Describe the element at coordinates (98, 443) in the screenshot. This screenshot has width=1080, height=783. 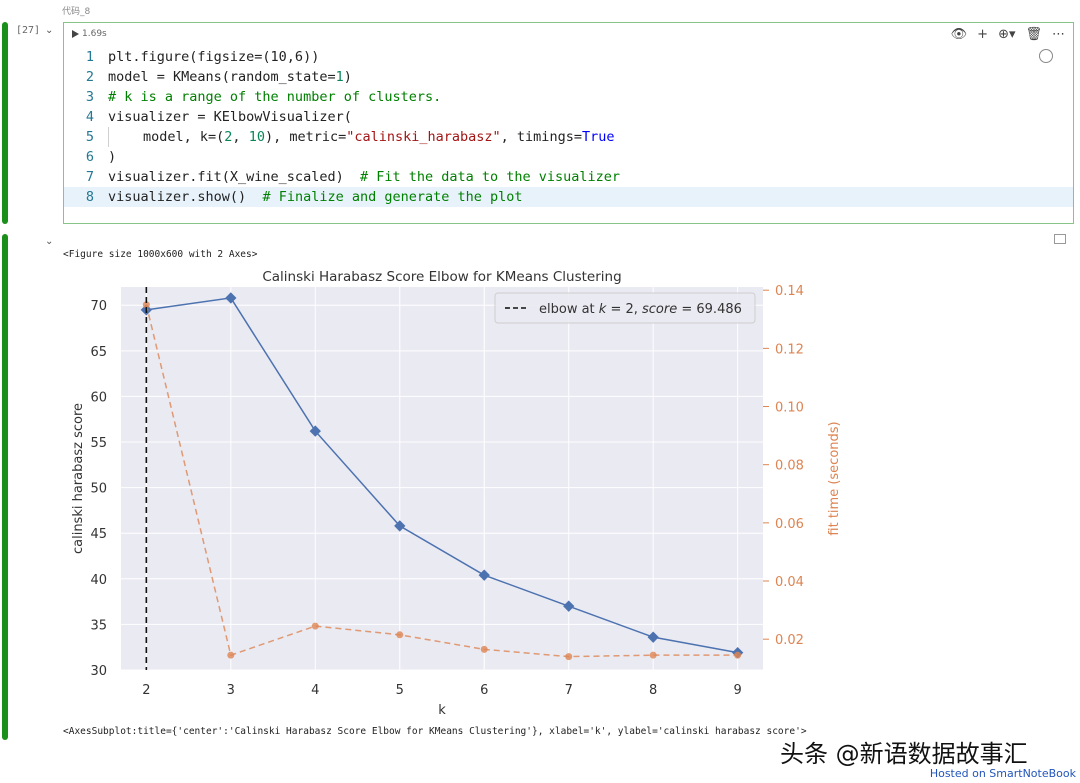
I see `y-tick-label: 55` at that location.